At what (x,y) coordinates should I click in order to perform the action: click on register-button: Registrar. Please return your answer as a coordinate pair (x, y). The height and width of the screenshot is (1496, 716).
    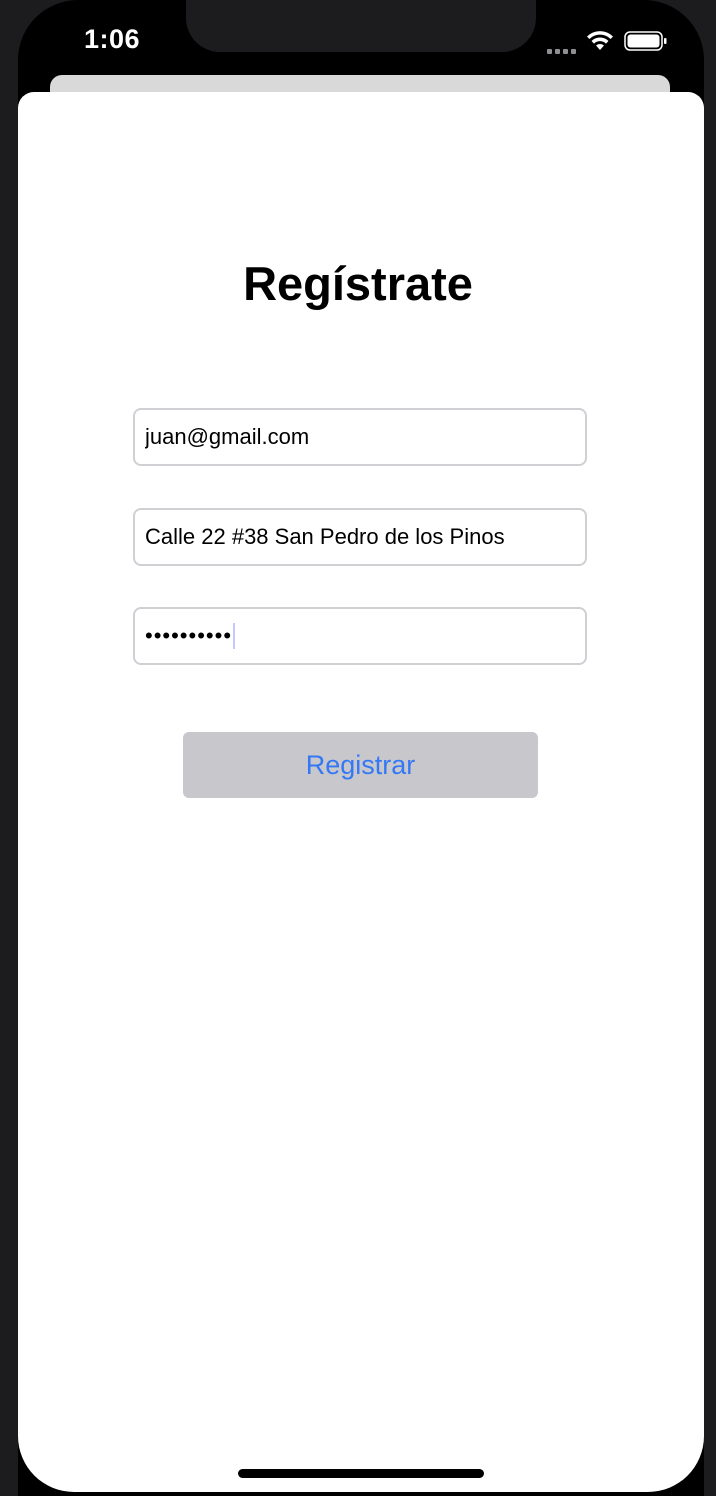
    Looking at the image, I should click on (360, 765).